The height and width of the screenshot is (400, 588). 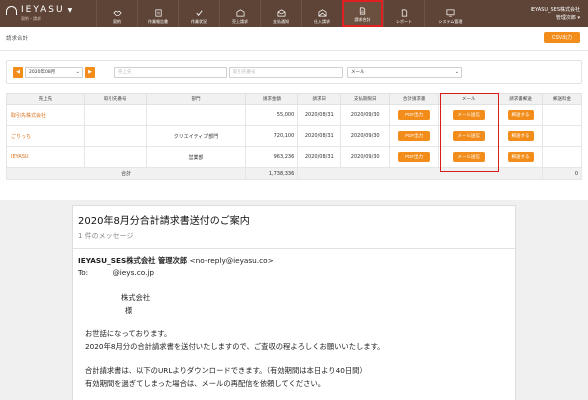 What do you see at coordinates (11, 10) in the screenshot?
I see `ieyasu-logo-icon` at bounding box center [11, 10].